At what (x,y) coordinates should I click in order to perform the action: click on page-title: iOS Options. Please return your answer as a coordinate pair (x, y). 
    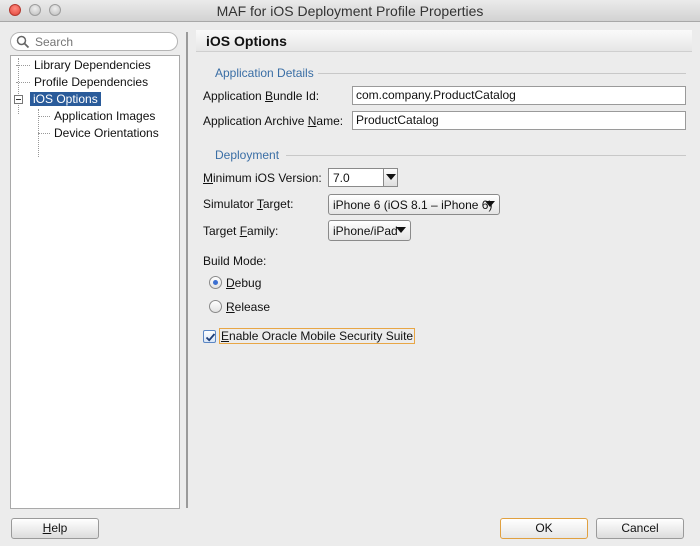
    Looking at the image, I should click on (246, 41).